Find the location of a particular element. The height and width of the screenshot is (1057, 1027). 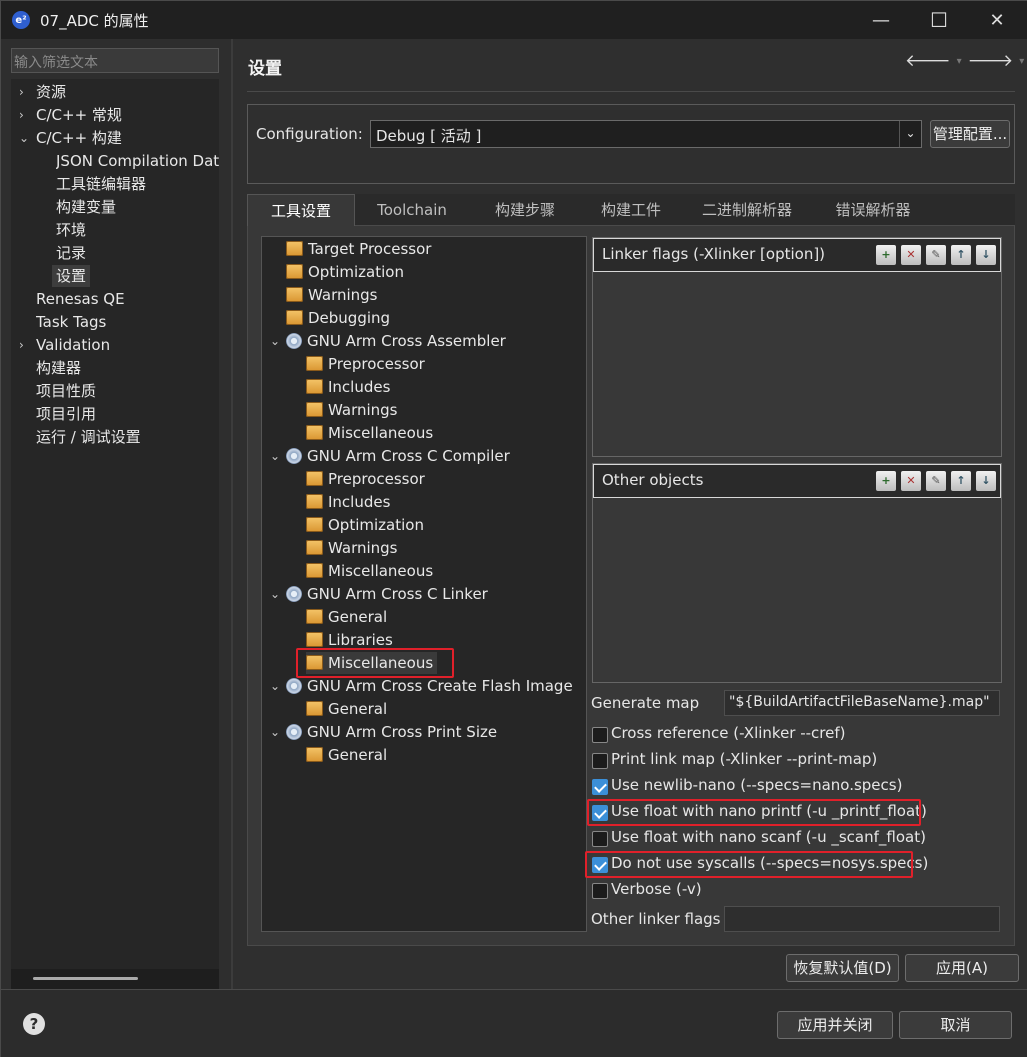

nav-item-json-compilation: JSON Compilation Data is located at coordinates (137, 161).